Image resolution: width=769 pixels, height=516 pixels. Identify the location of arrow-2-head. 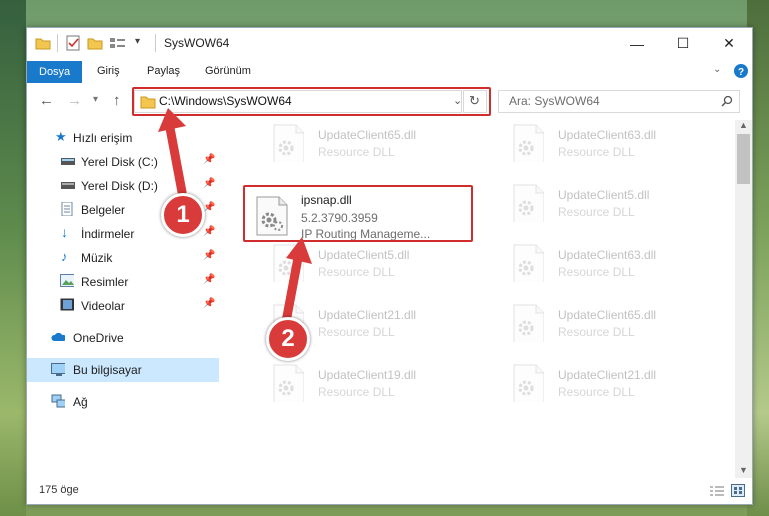
(299, 250).